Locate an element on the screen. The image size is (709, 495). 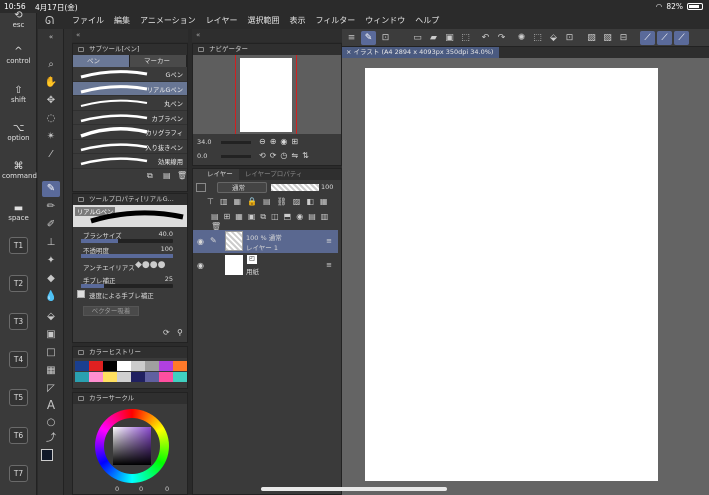
tab-layer-property: レイヤープロパティ is located at coordinates (274, 174).